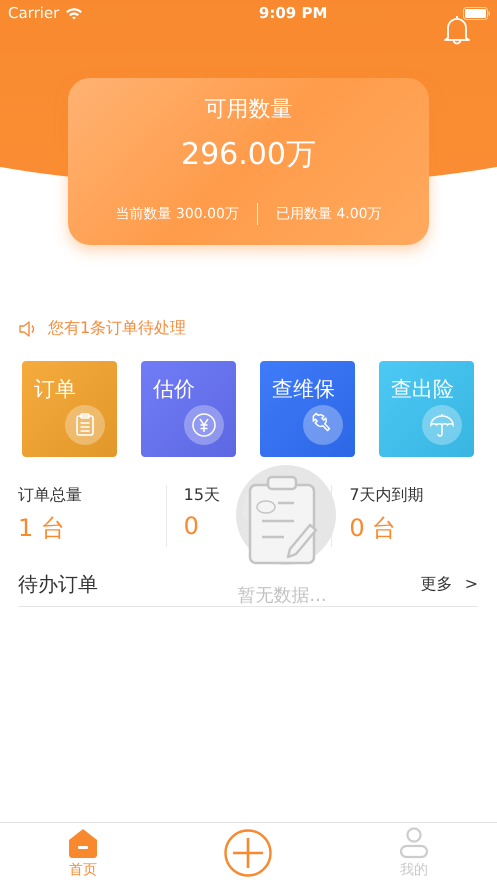 The height and width of the screenshot is (883, 497). I want to click on yen-icon, so click(204, 425).